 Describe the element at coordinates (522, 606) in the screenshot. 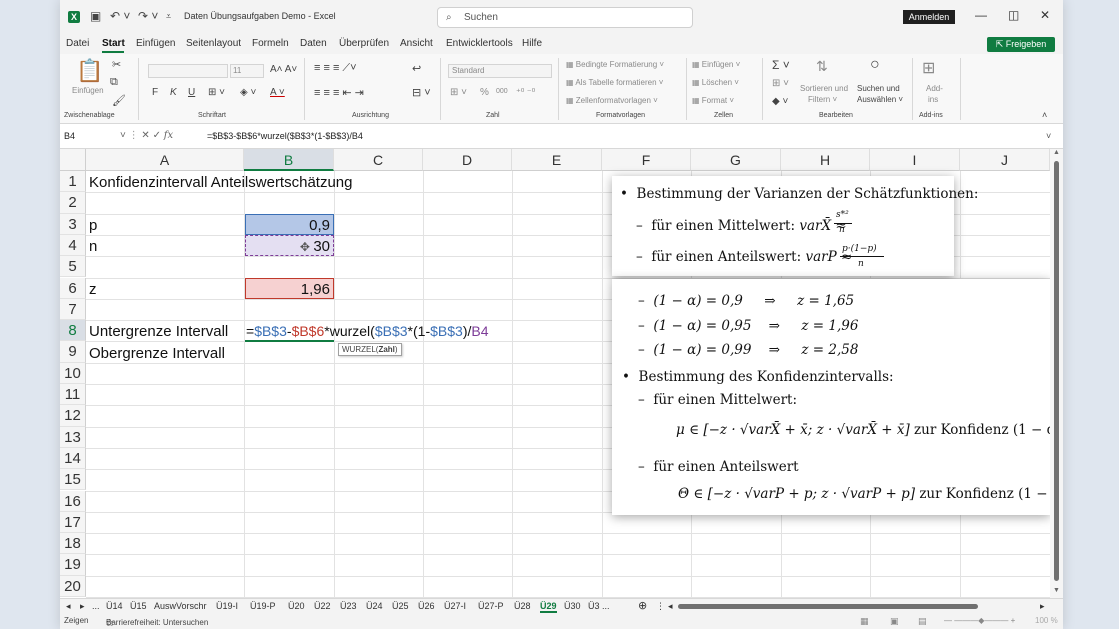

I see `sheet-tab: Ü28` at that location.